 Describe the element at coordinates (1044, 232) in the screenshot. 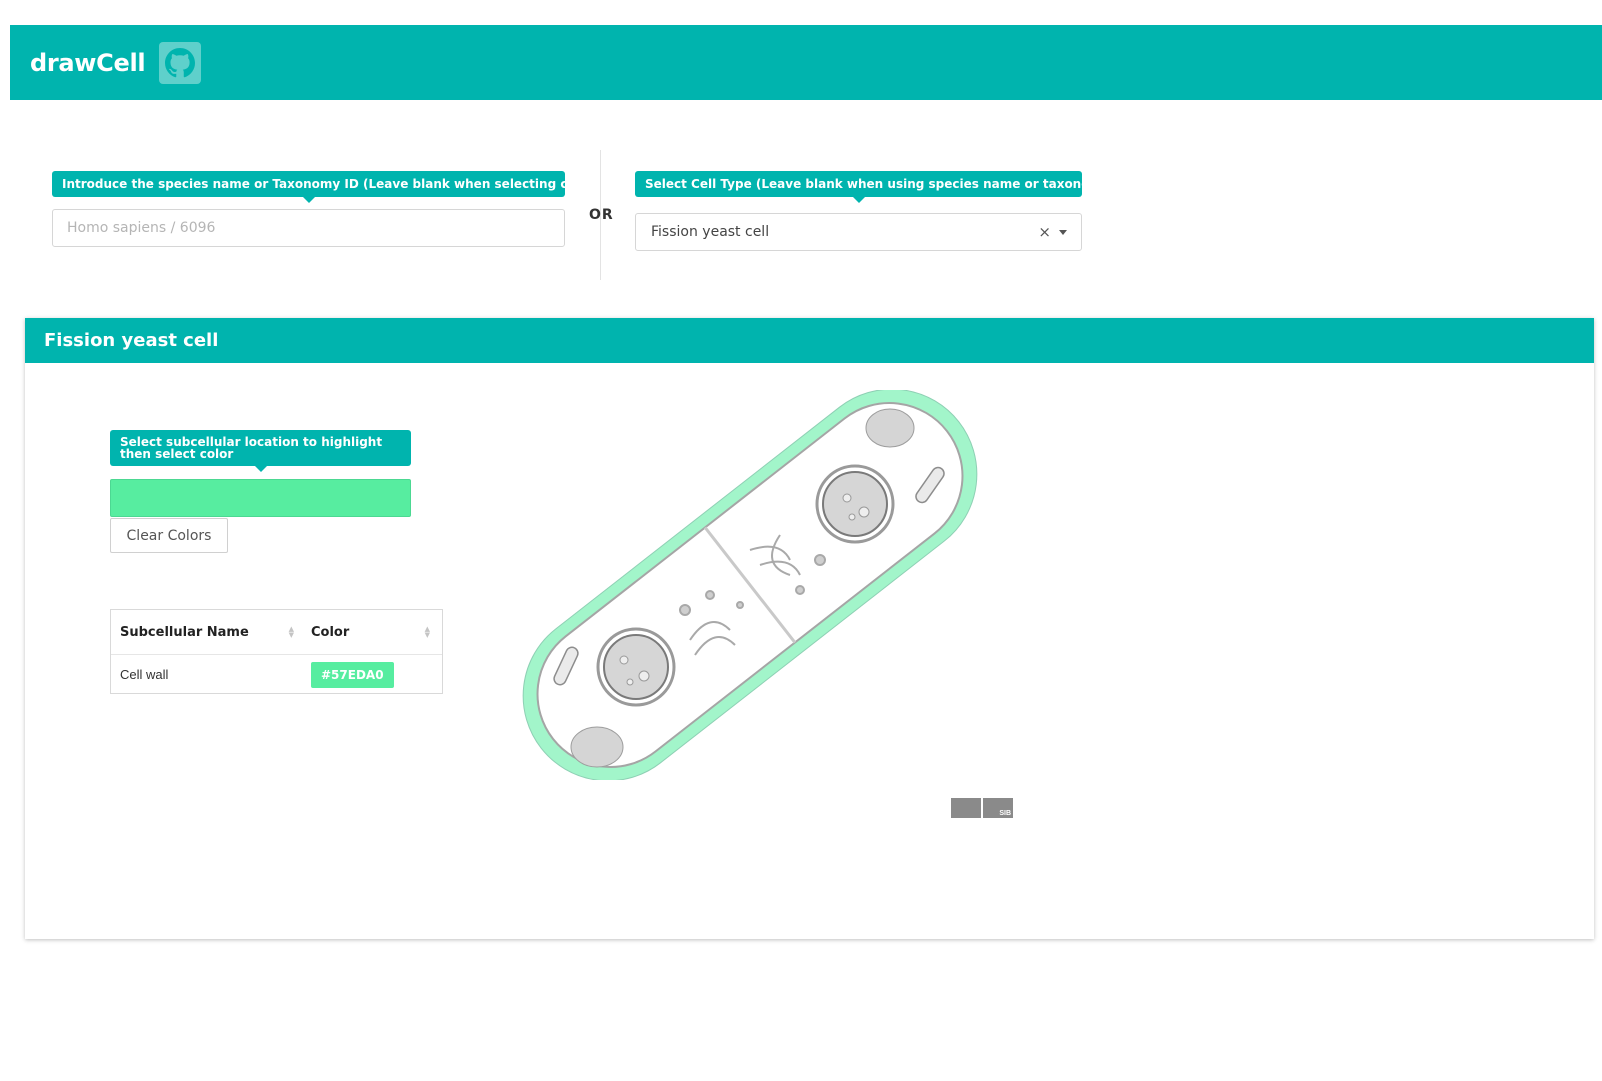

I see `clear-selection-icon: ×` at that location.